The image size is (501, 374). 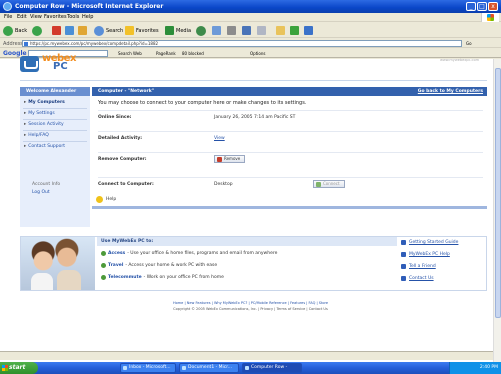 I want to click on menu-favorites: Favorites, so click(x=55, y=17).